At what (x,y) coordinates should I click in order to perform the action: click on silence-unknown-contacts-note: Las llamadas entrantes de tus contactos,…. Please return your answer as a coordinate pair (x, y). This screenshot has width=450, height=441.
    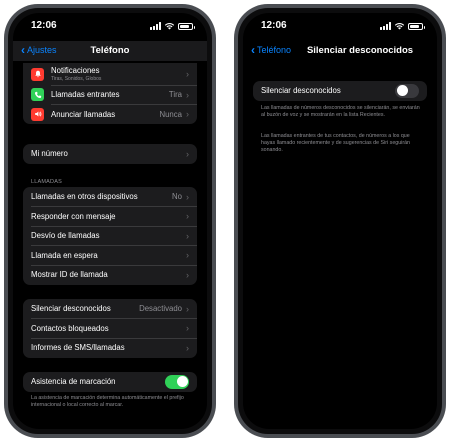
    Looking at the image, I should click on (335, 143).